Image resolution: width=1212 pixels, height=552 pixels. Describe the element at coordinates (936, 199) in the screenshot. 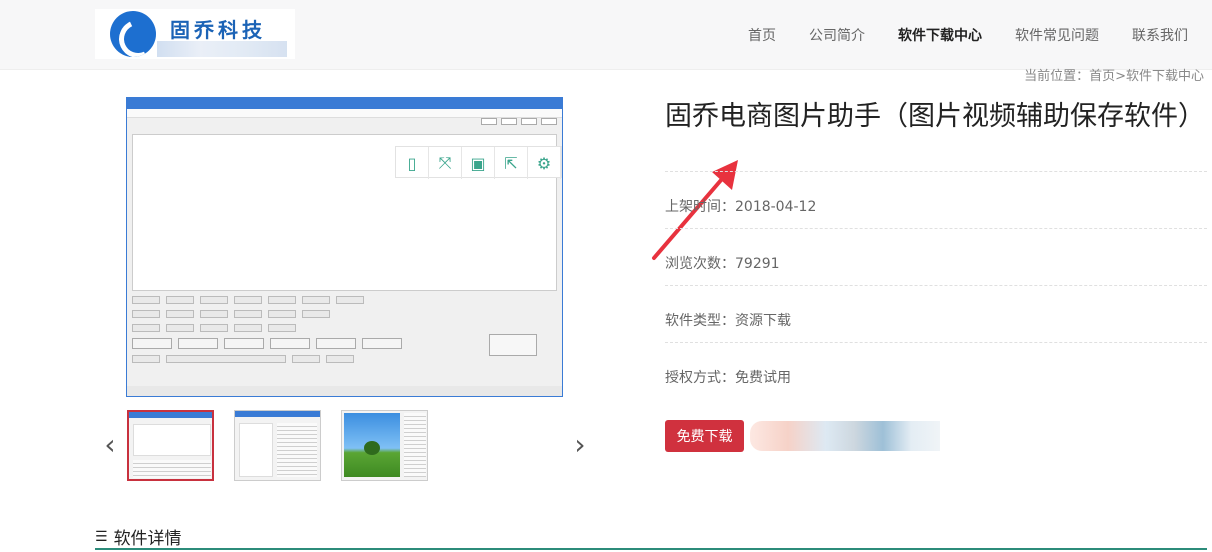

I see `info-release-date: 上架时间：2018-04-12` at that location.